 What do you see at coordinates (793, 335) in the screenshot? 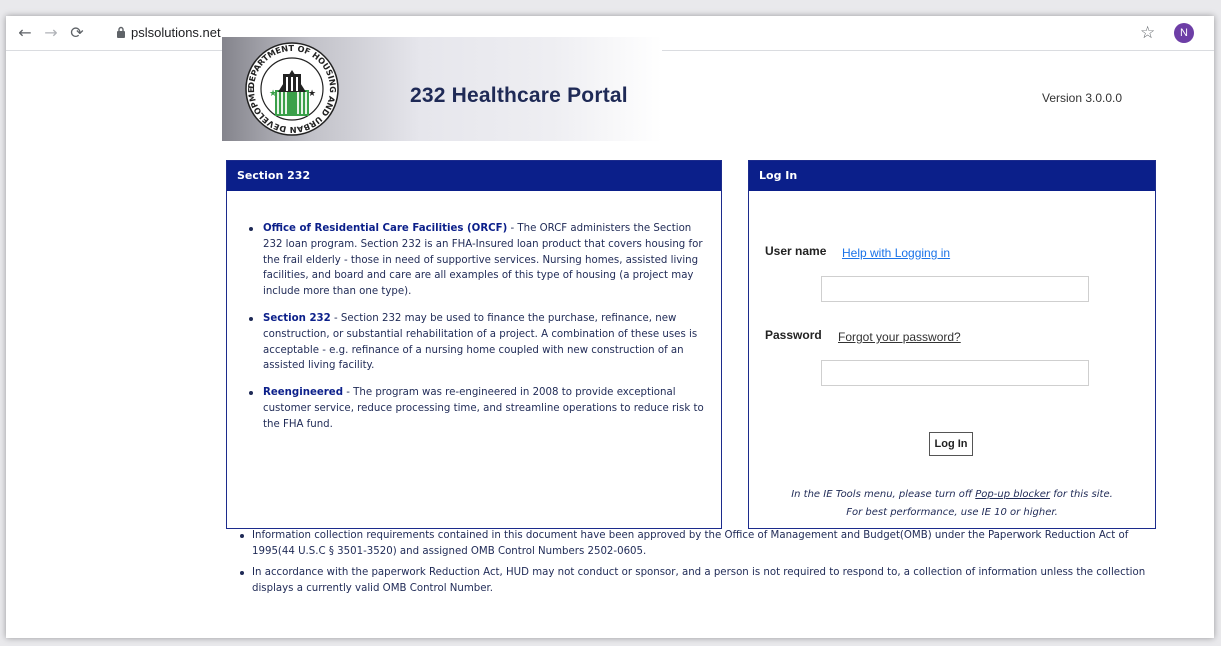
I see `password-label: Password` at bounding box center [793, 335].